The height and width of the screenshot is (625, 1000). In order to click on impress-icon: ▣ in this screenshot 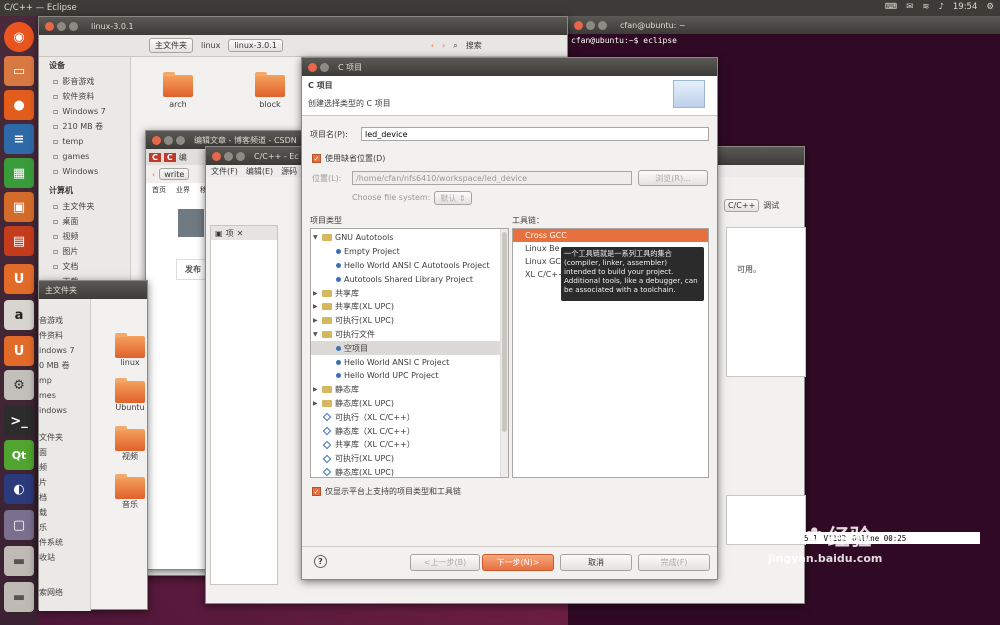, I will do `click(19, 207)`.